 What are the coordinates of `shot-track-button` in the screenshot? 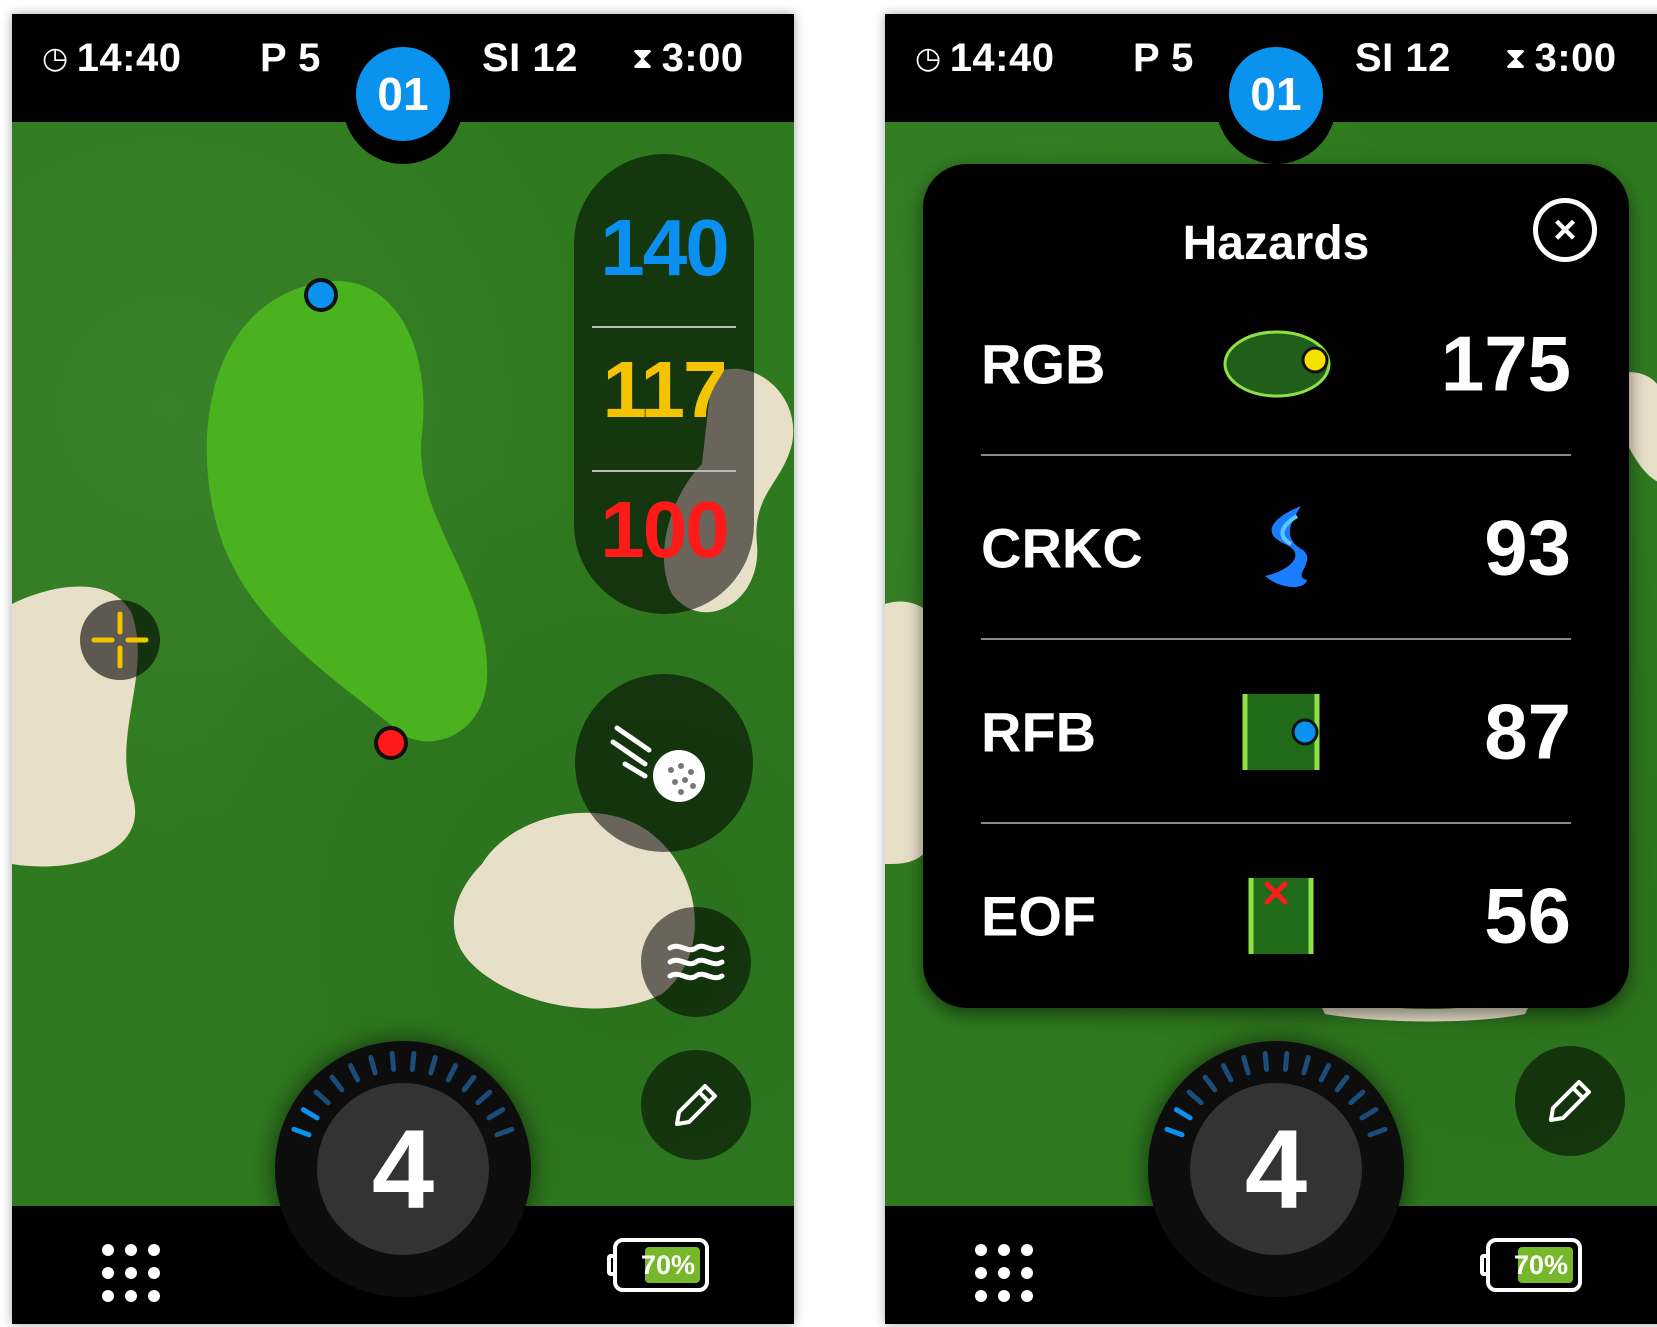 It's located at (664, 763).